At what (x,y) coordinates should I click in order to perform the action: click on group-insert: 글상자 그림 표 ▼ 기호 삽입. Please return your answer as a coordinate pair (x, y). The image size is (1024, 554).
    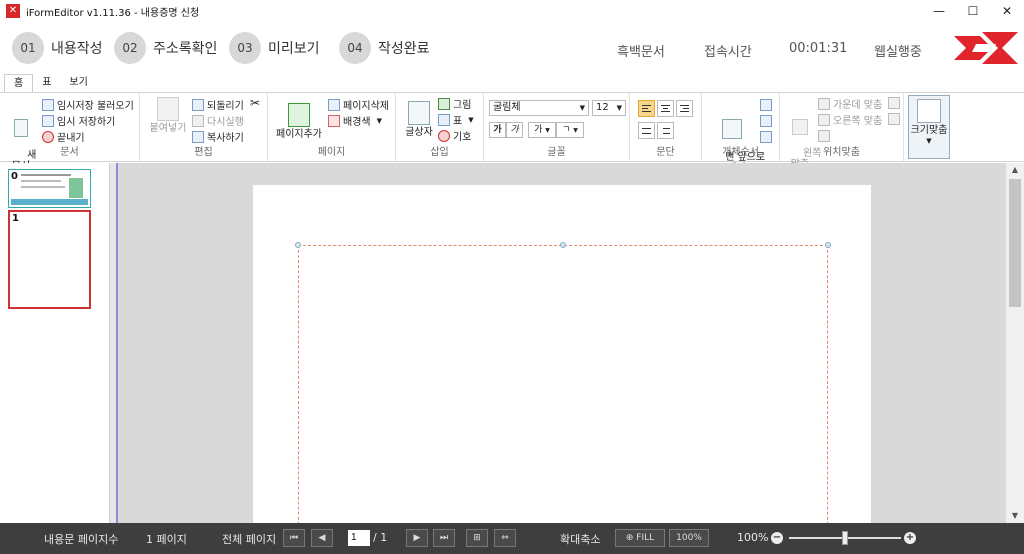
    Looking at the image, I should click on (440, 127).